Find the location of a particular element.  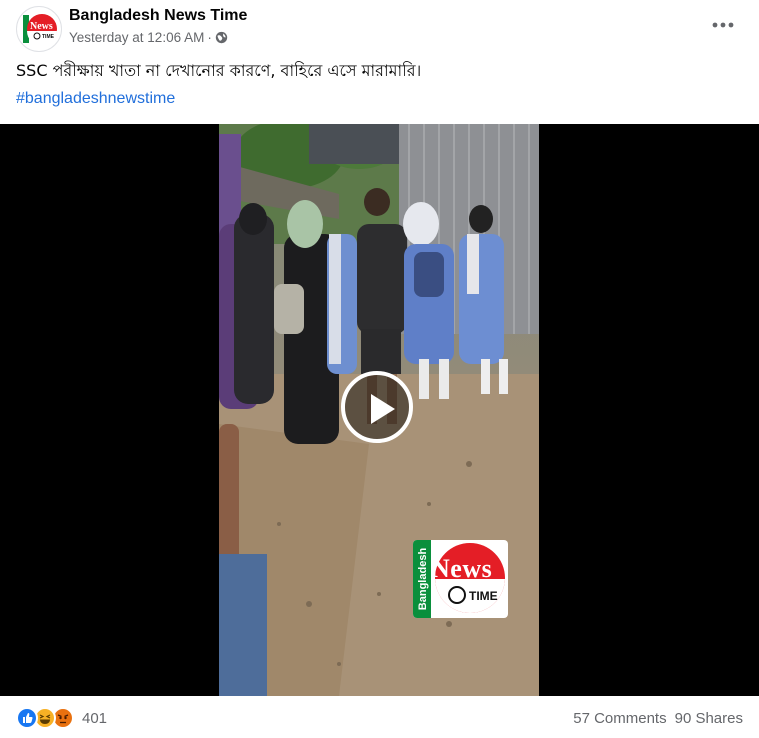

globe-icon is located at coordinates (221, 37).